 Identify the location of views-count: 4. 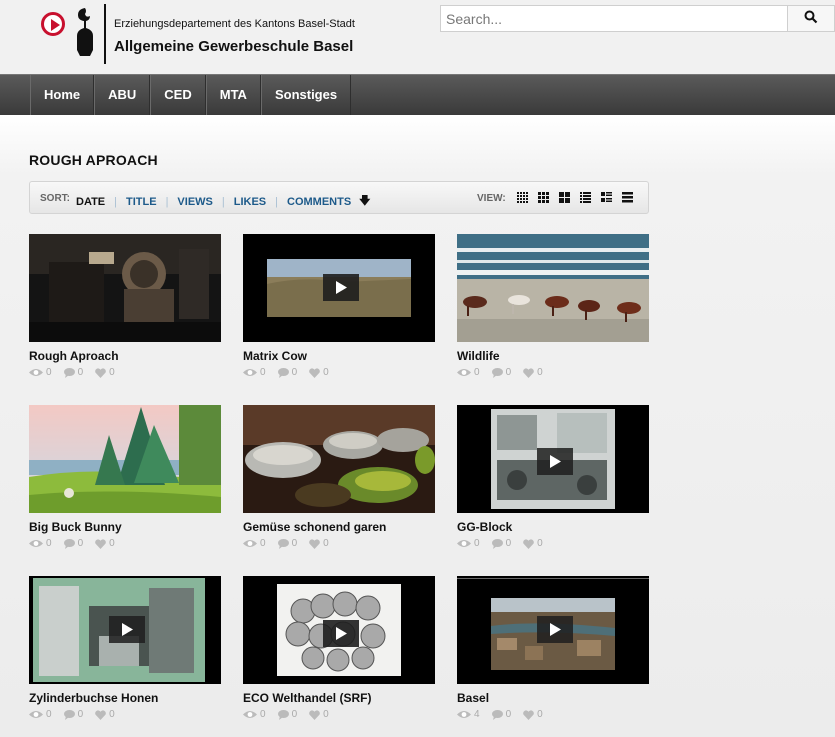
(477, 714).